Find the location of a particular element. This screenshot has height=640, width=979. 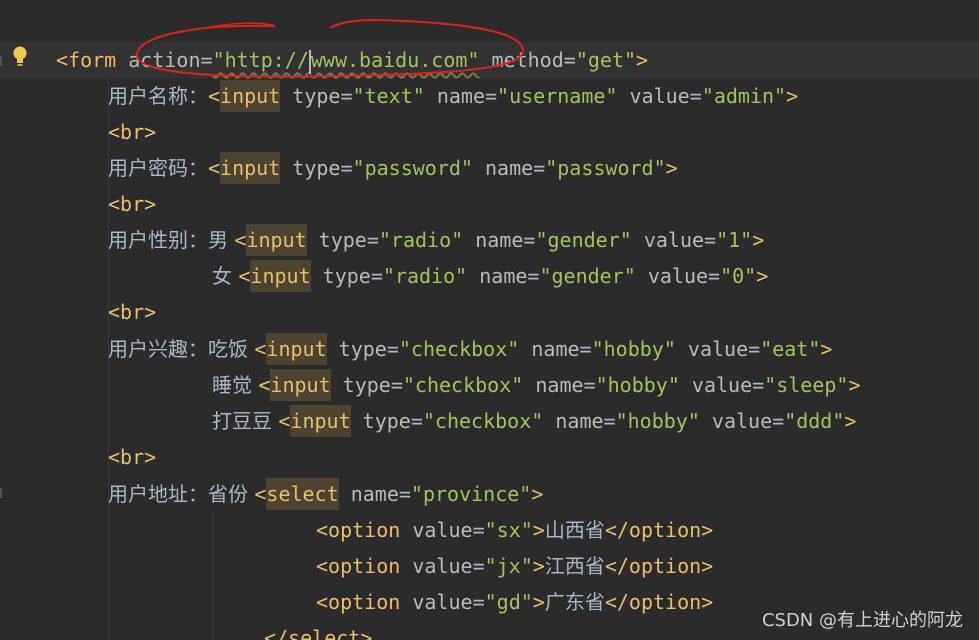

label-text: 用户密码： is located at coordinates (158, 168).